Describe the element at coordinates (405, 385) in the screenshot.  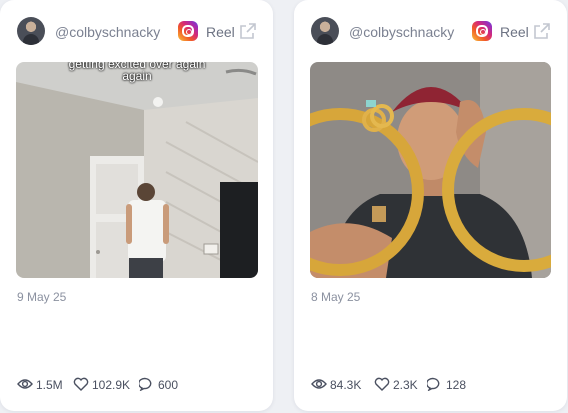
I see `likes-count: 2.3K` at that location.